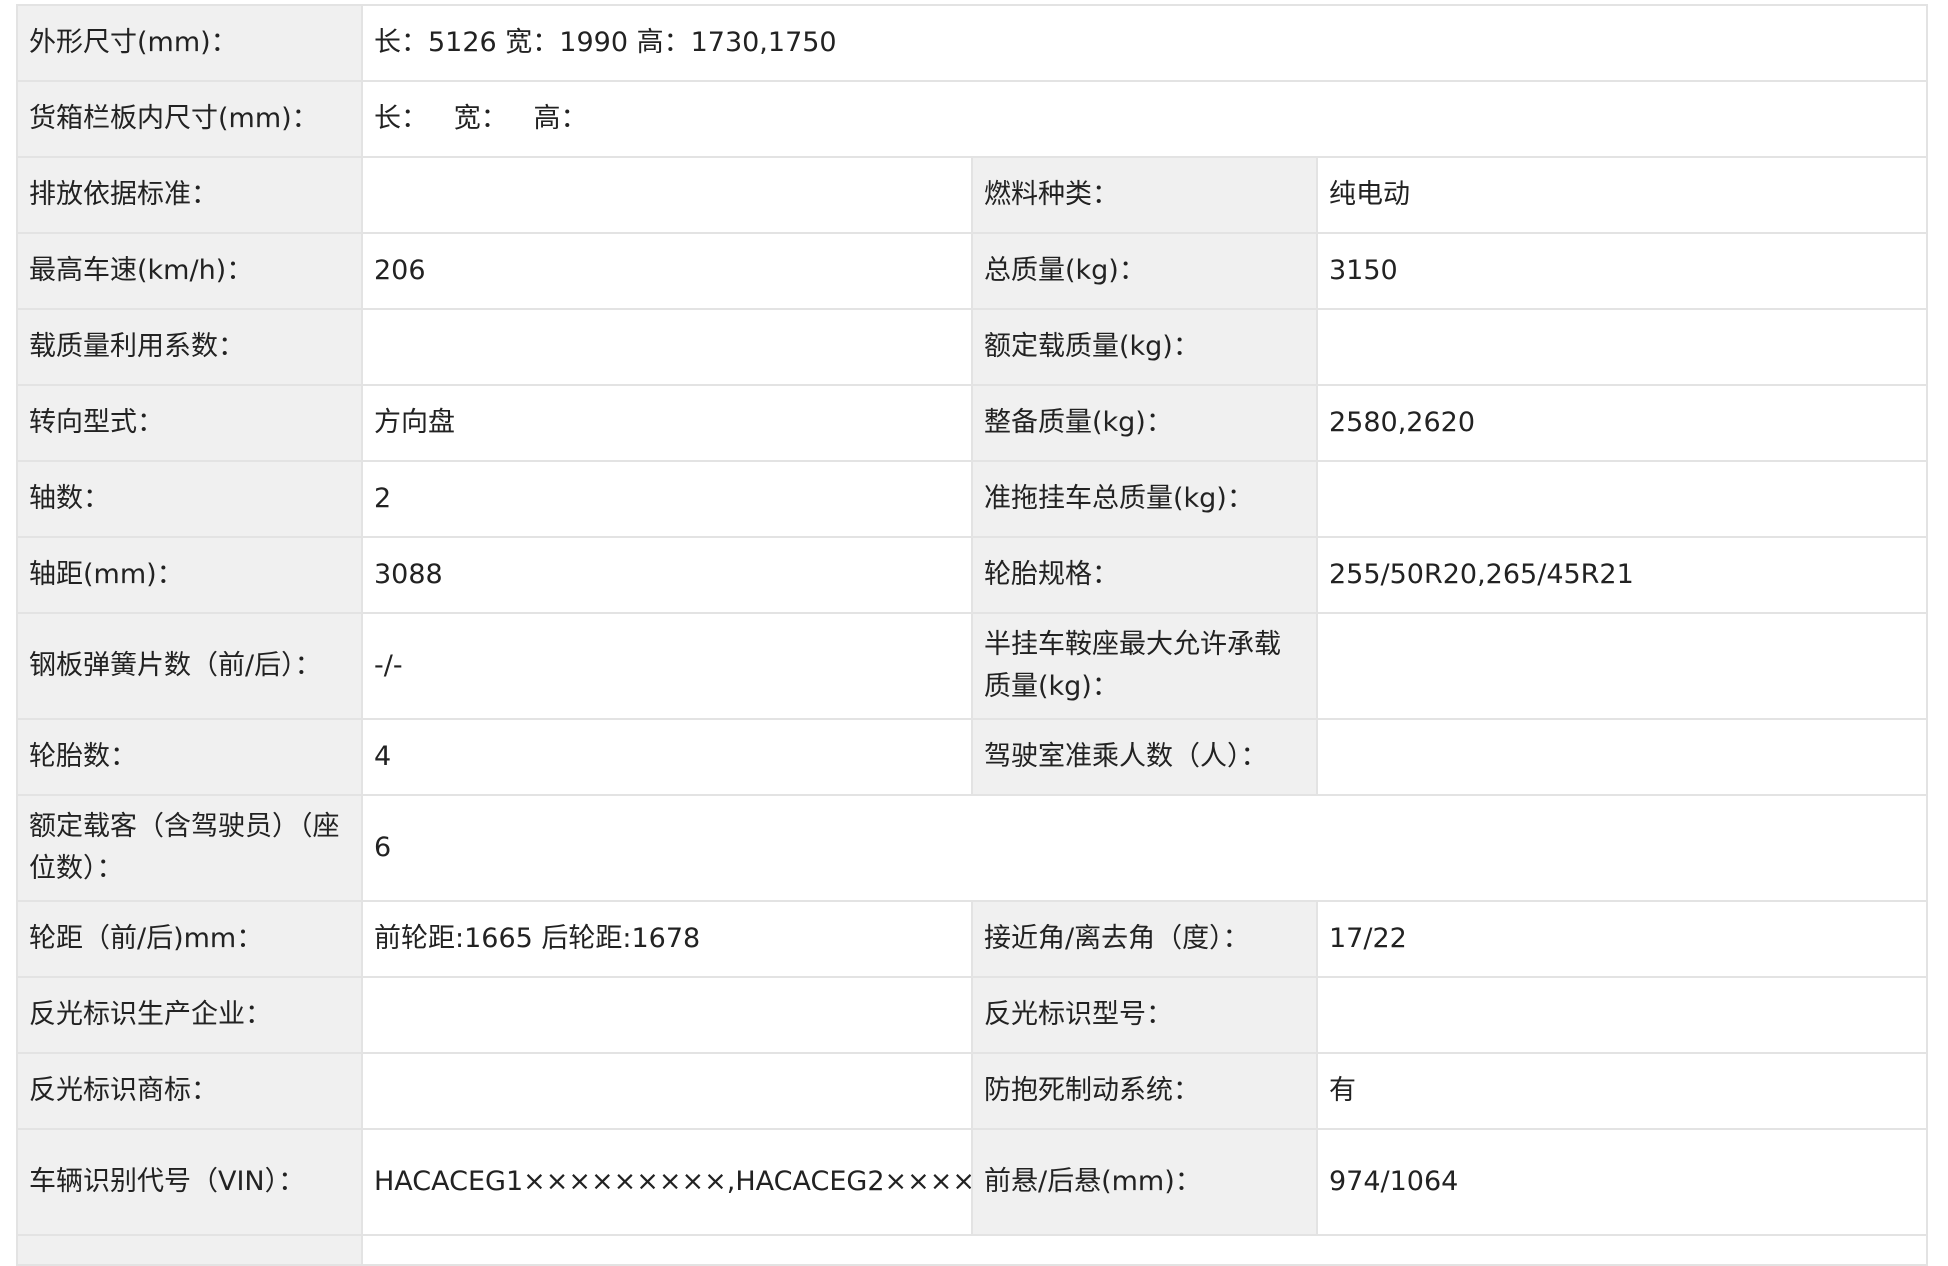 This screenshot has width=1948, height=1266. I want to click on row-seating: 额定载客（含驾驶员）（座位数）： 6, so click(972, 848).